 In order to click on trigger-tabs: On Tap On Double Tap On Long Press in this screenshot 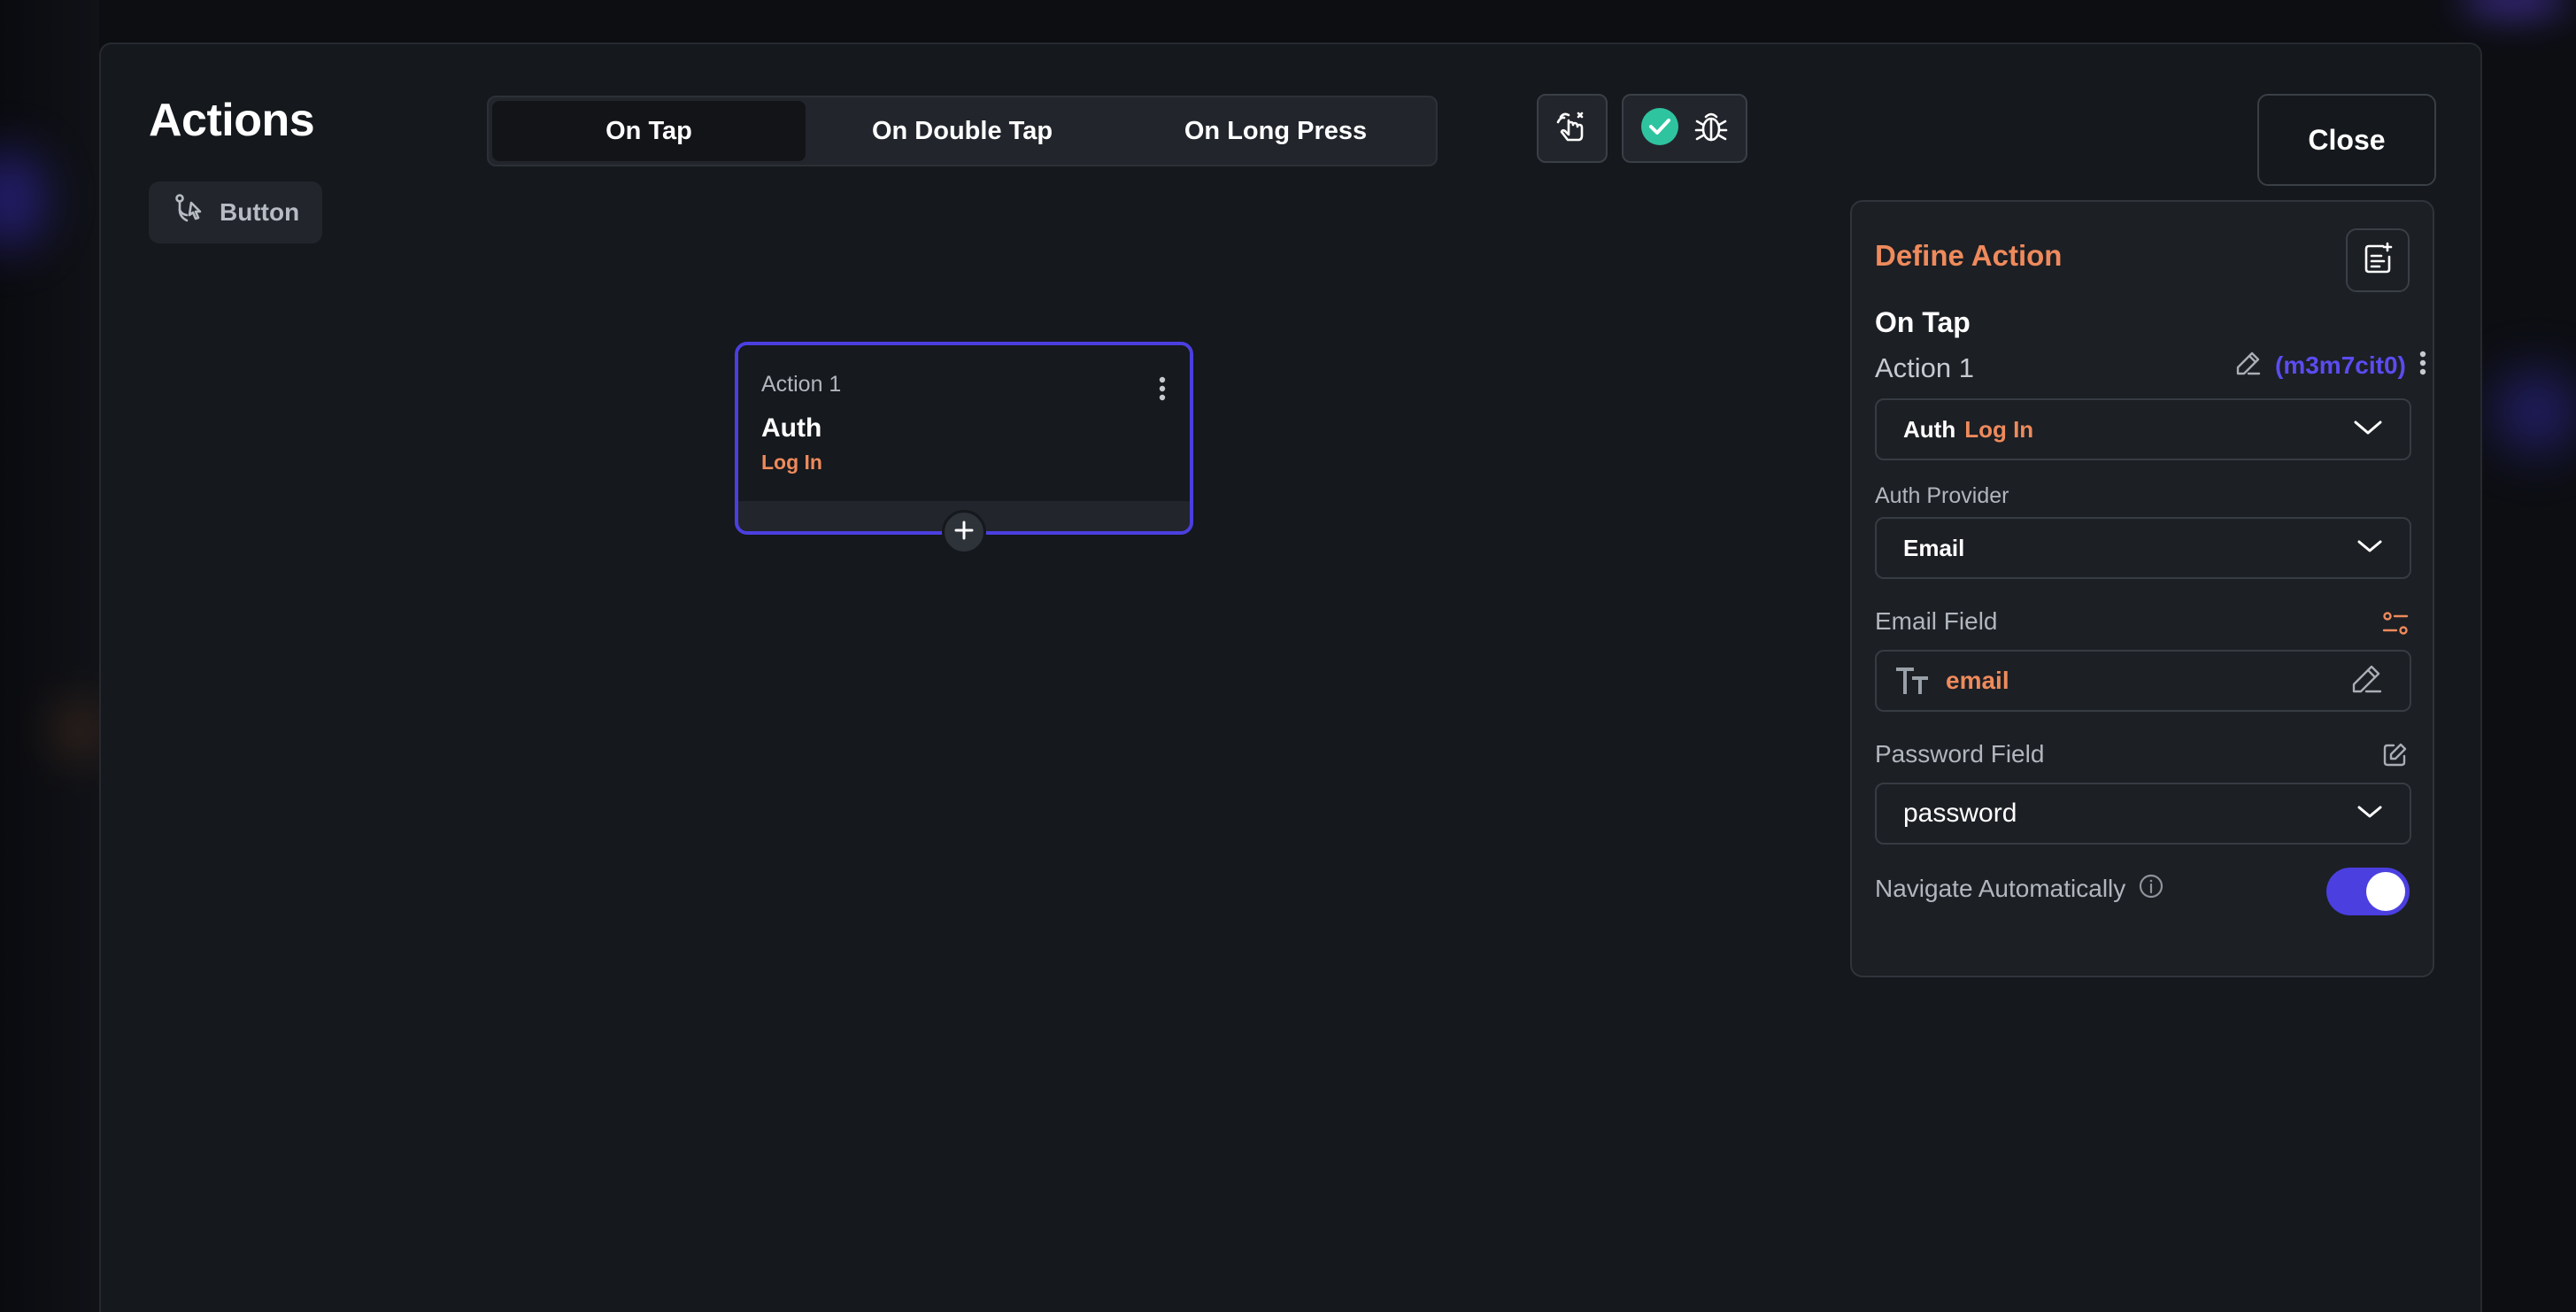, I will do `click(962, 131)`.